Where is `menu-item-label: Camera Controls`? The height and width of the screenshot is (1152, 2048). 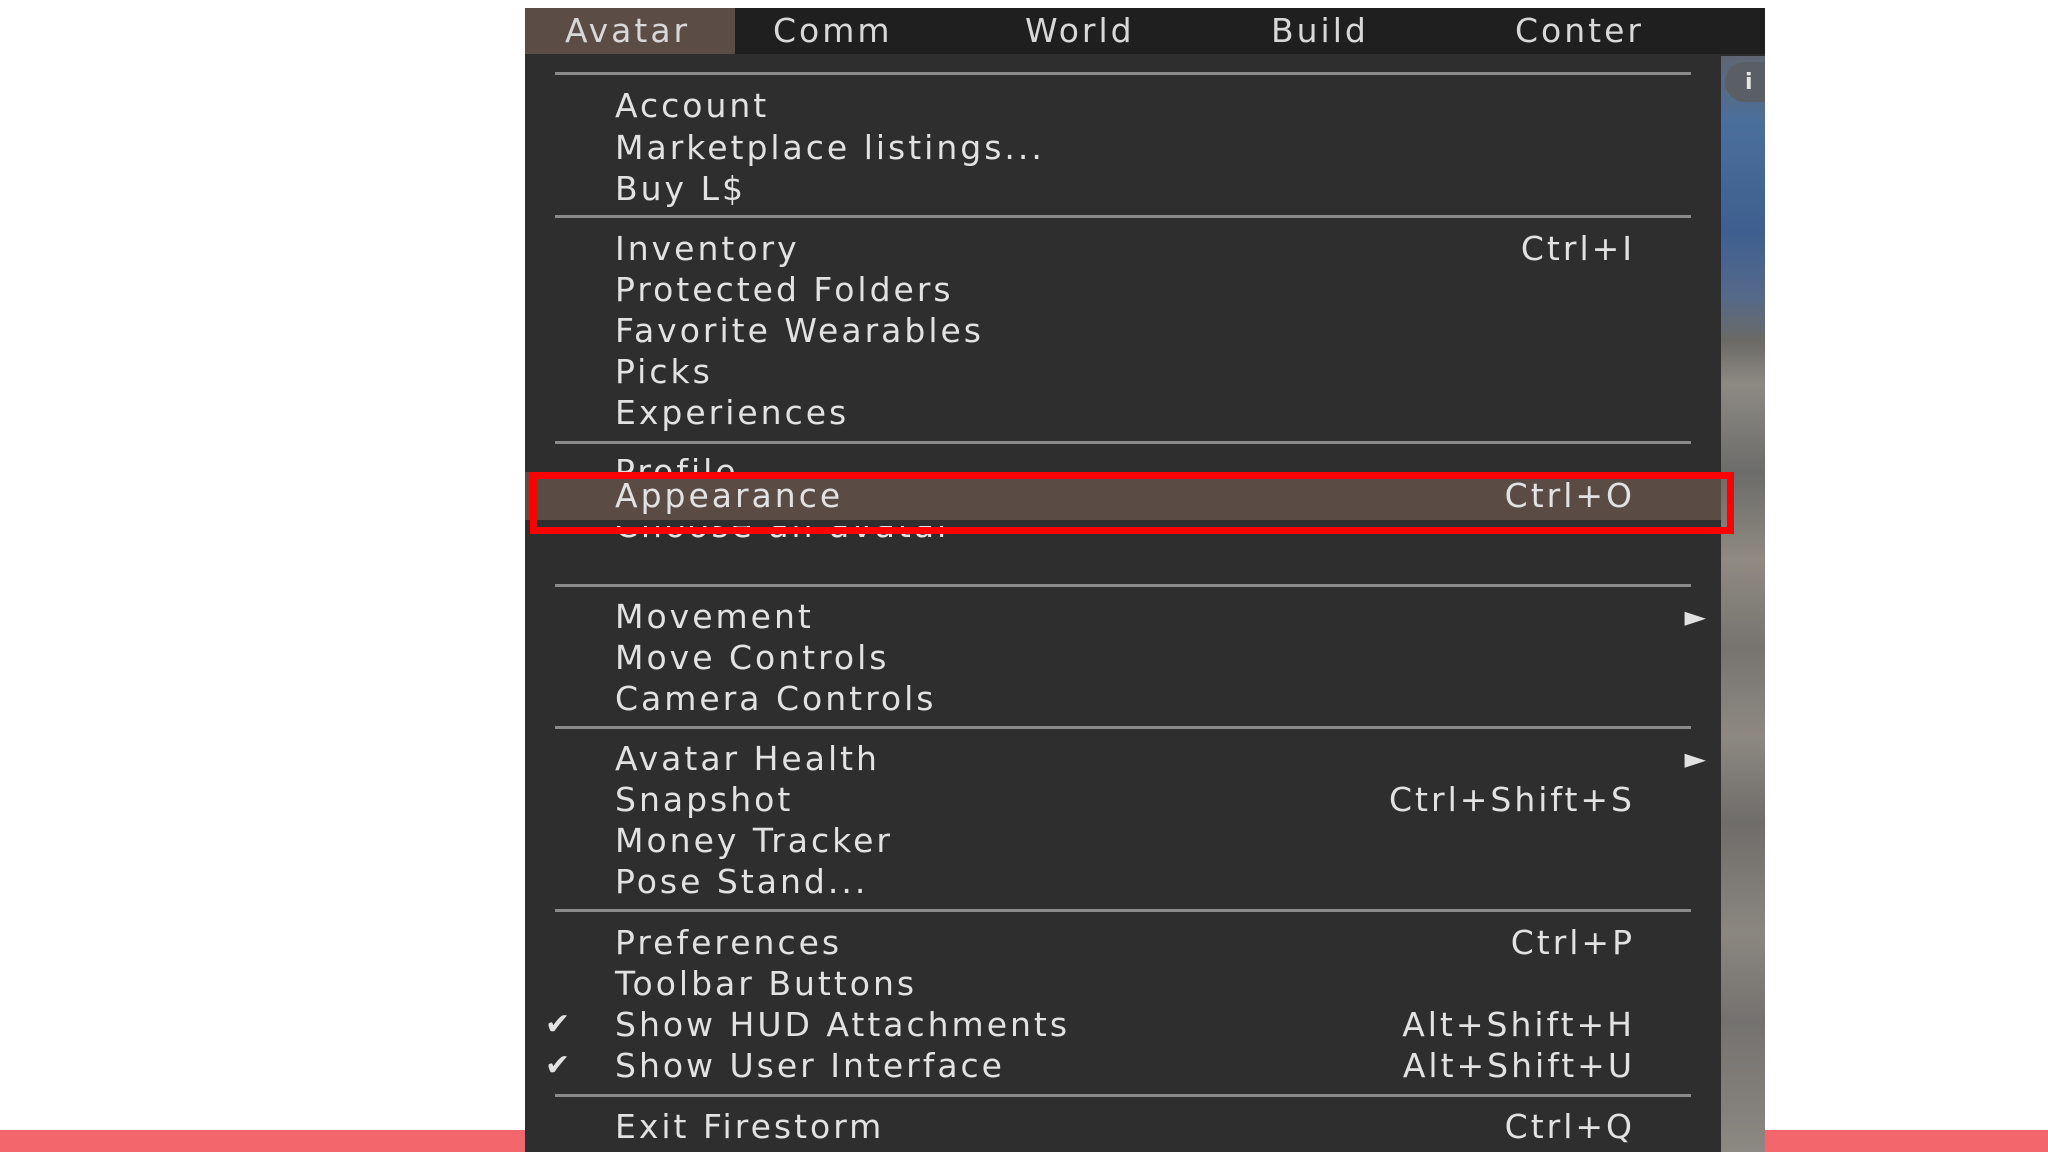
menu-item-label: Camera Controls is located at coordinates (776, 698).